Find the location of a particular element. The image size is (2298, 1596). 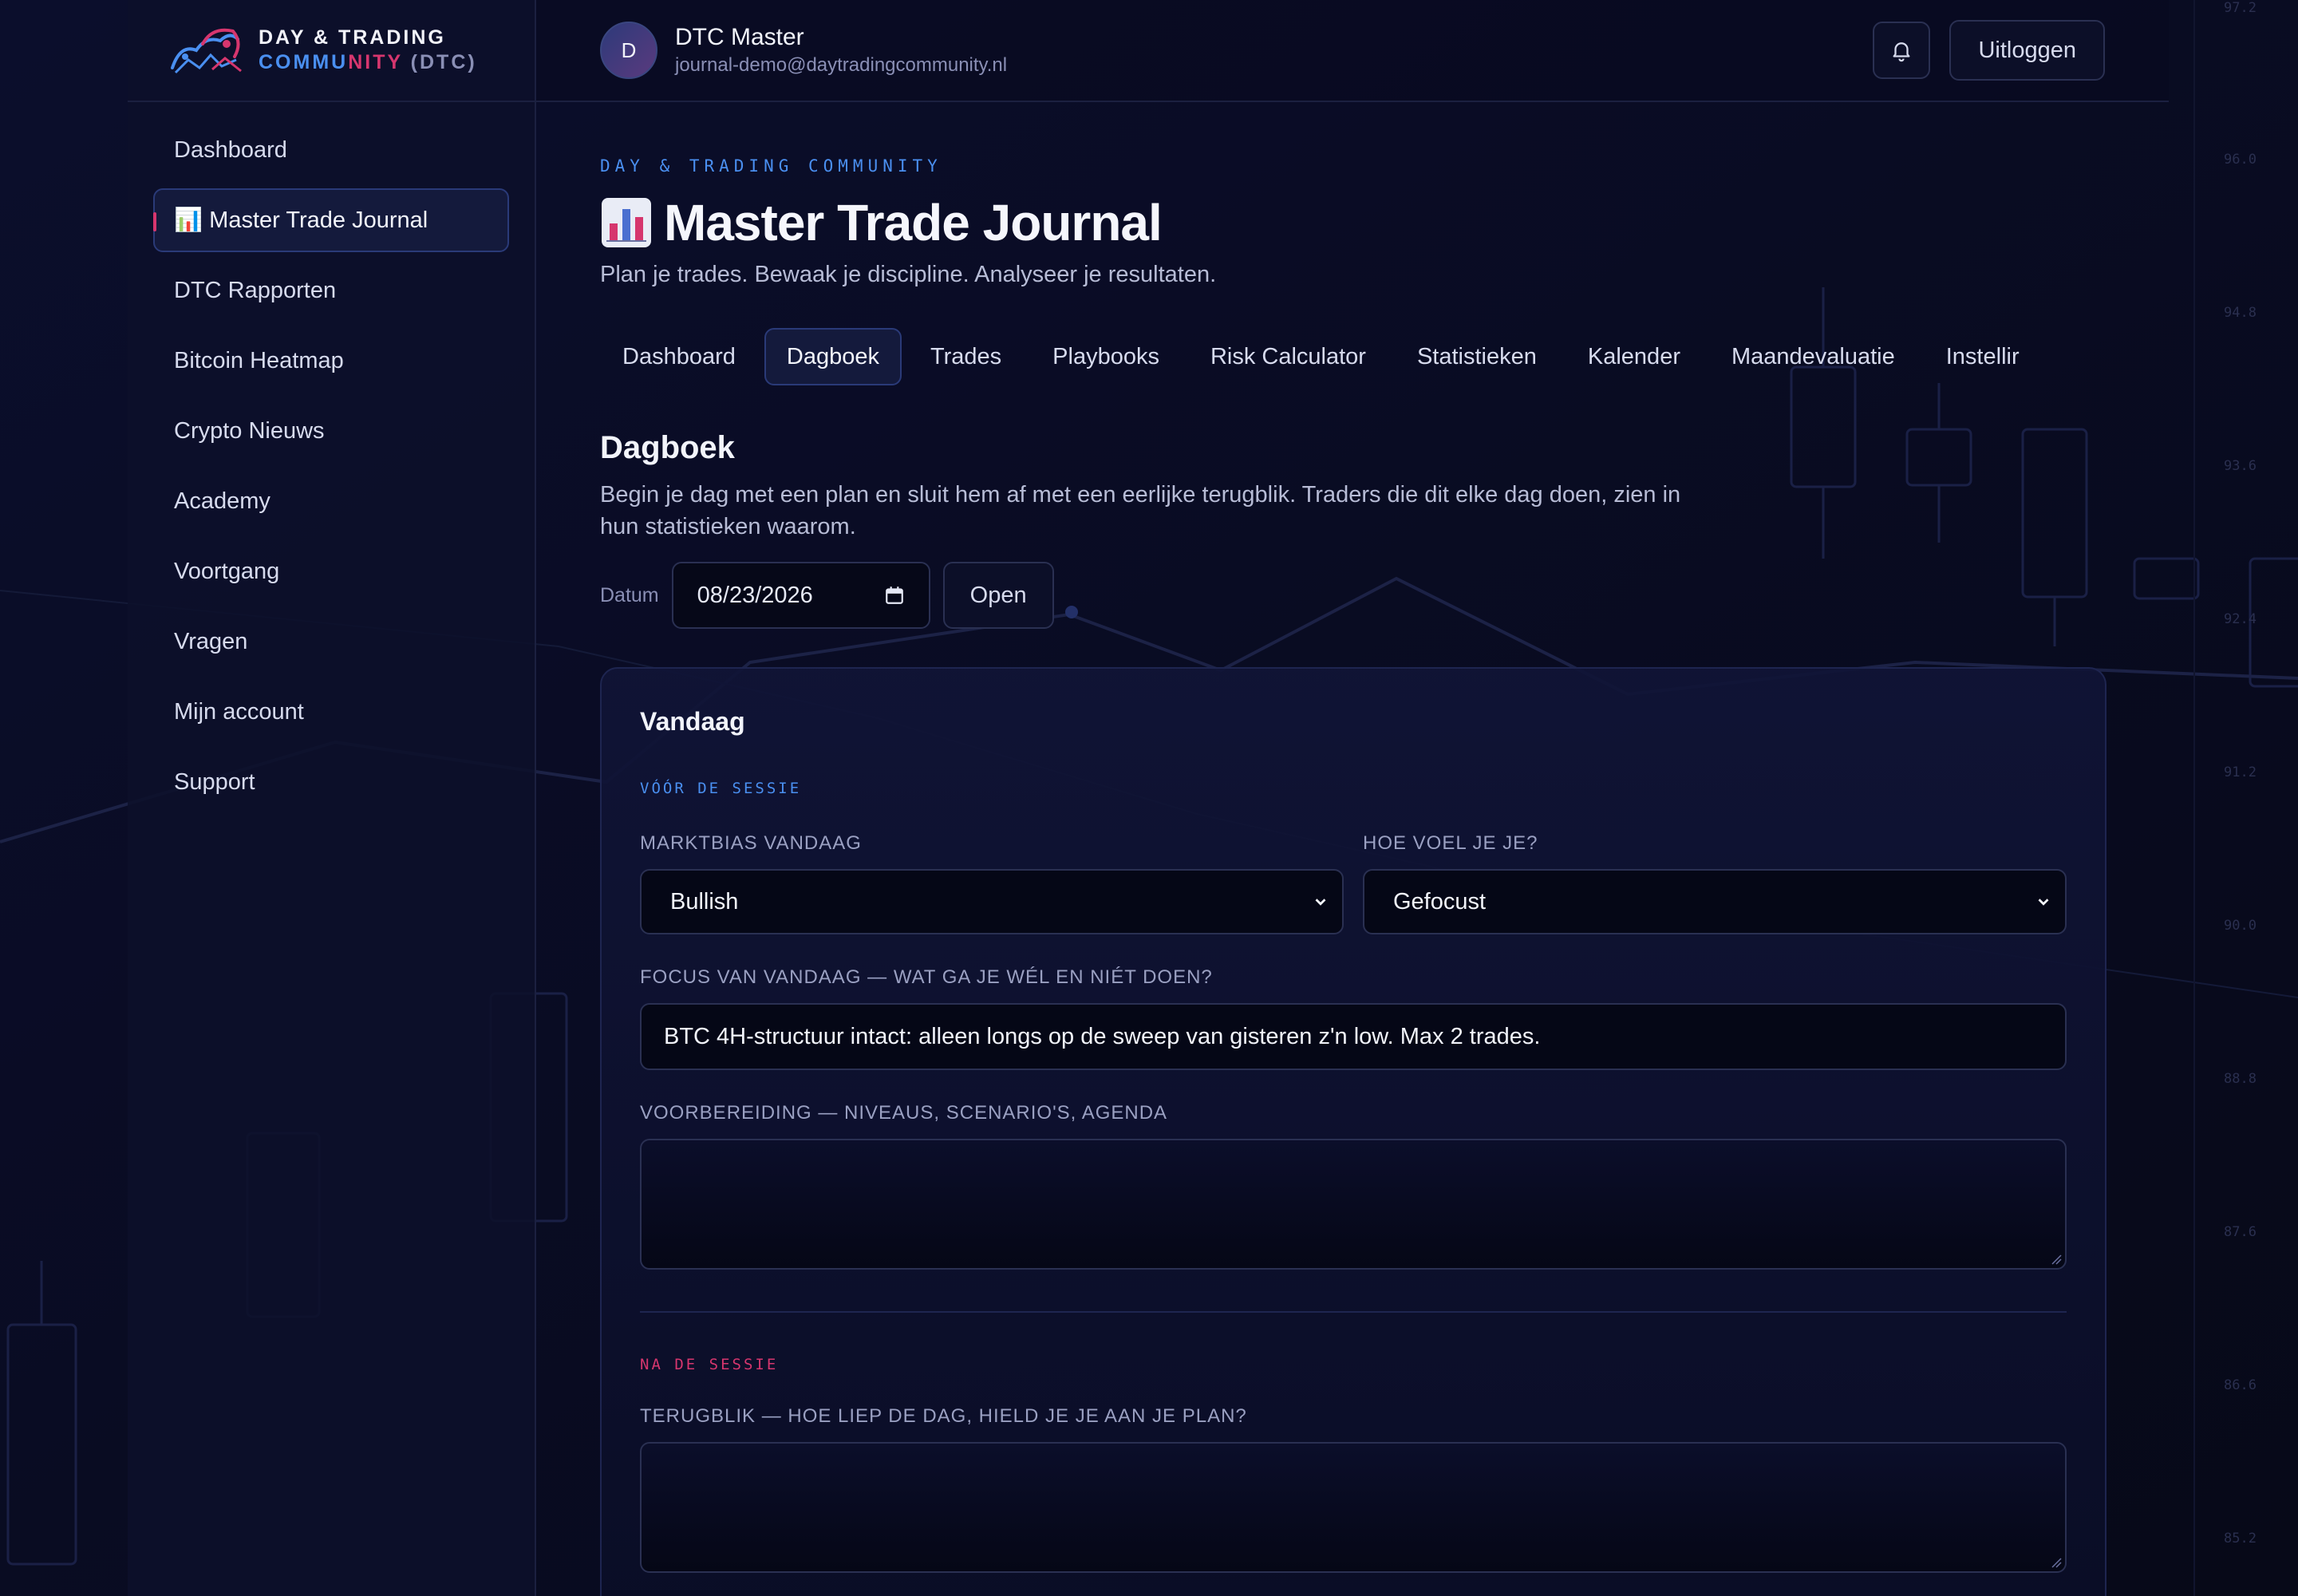

price-axis-label: 88.8 is located at coordinates (2241, 1079).